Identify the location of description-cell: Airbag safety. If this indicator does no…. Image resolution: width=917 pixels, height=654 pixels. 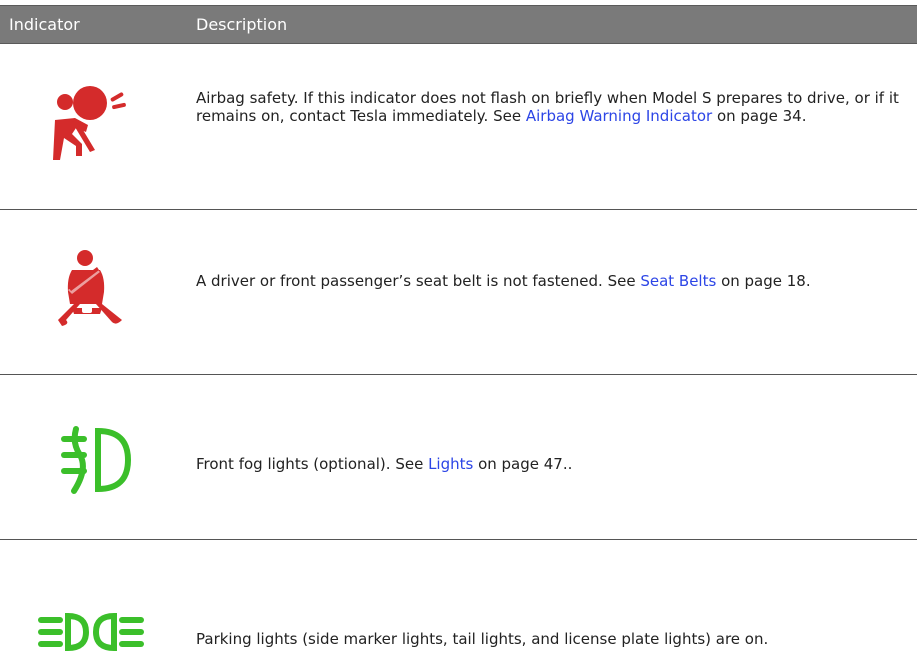
(547, 107).